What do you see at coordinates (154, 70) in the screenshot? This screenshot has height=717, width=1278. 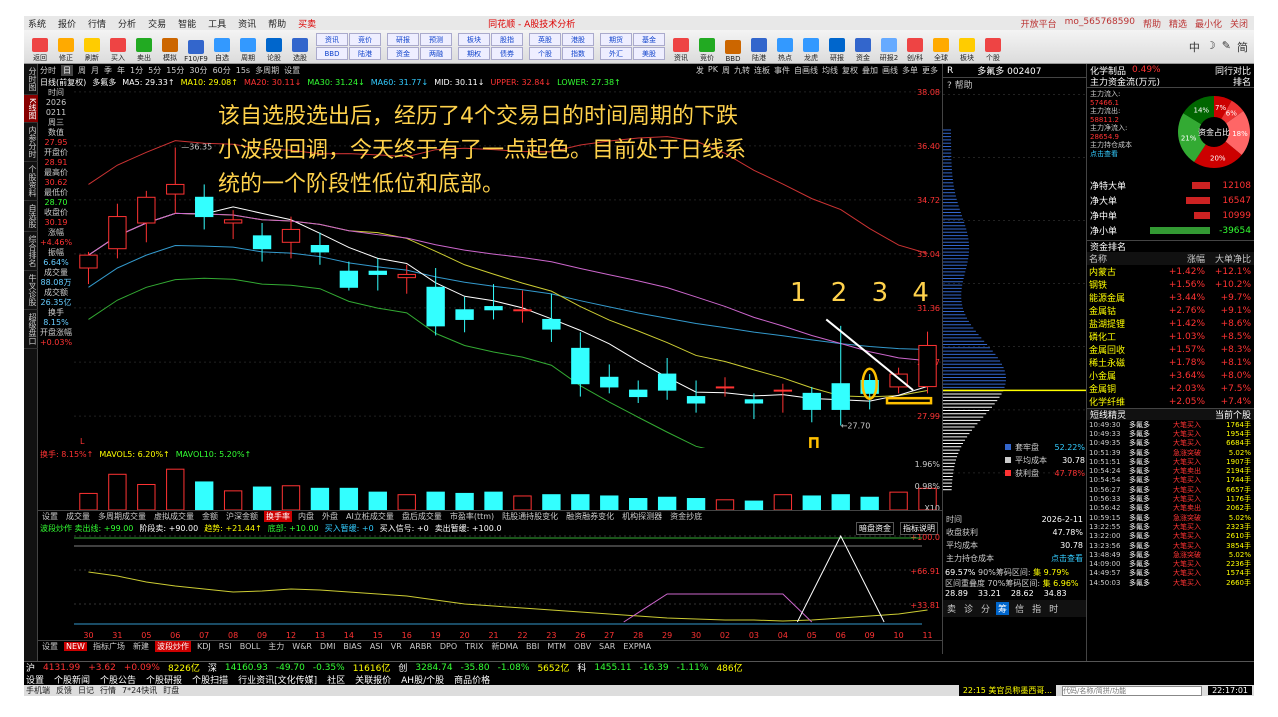 I see `period-tab: 5分` at bounding box center [154, 70].